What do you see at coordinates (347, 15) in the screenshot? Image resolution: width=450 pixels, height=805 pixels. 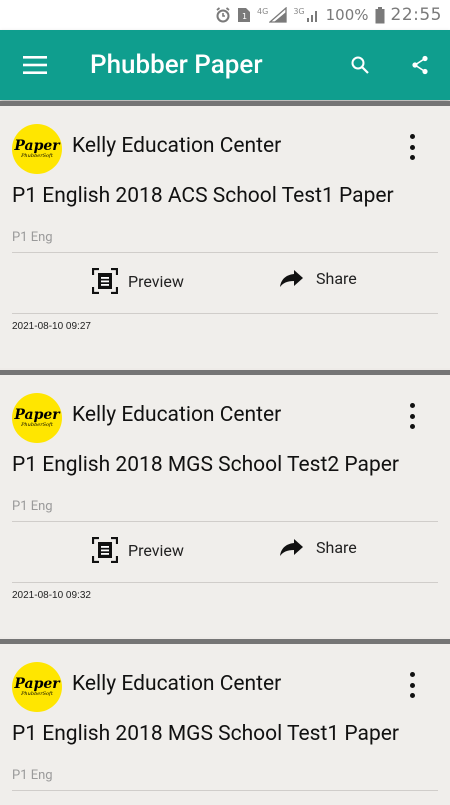 I see `battery-percent: 100%` at bounding box center [347, 15].